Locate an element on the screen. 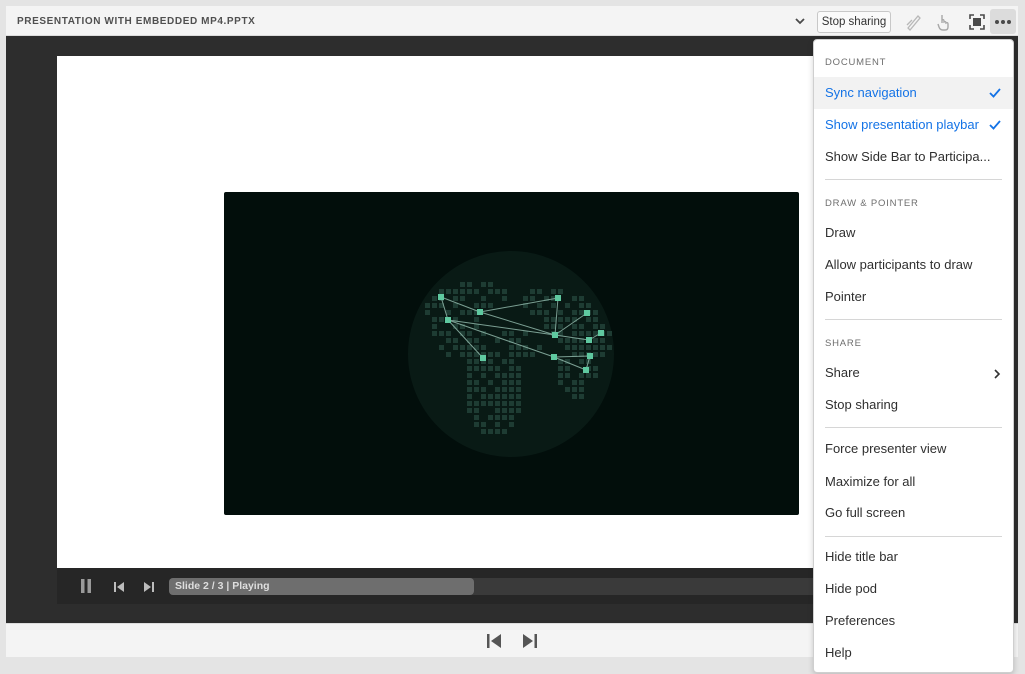 This screenshot has height=674, width=1025. menu-item-pointer: Pointer is located at coordinates (913, 297).